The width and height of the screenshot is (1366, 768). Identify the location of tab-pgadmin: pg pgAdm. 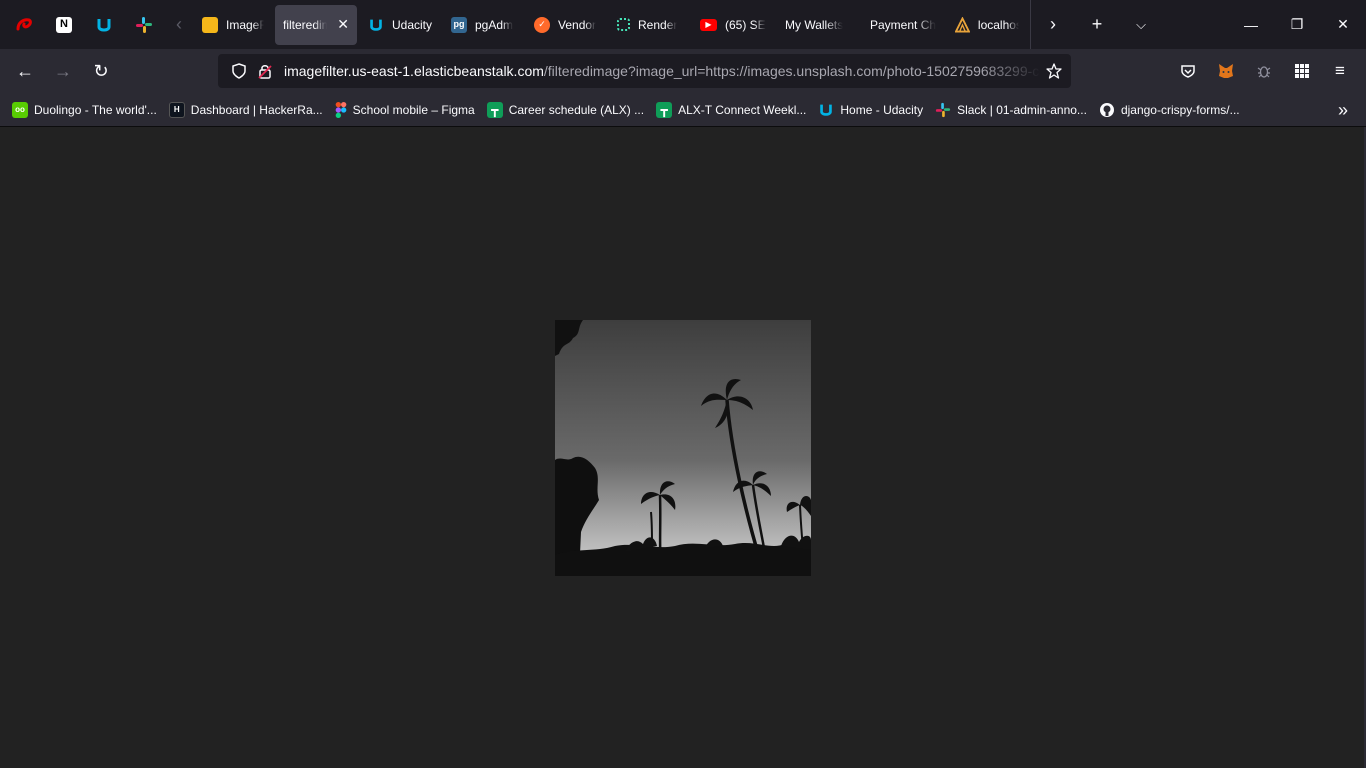
(483, 25).